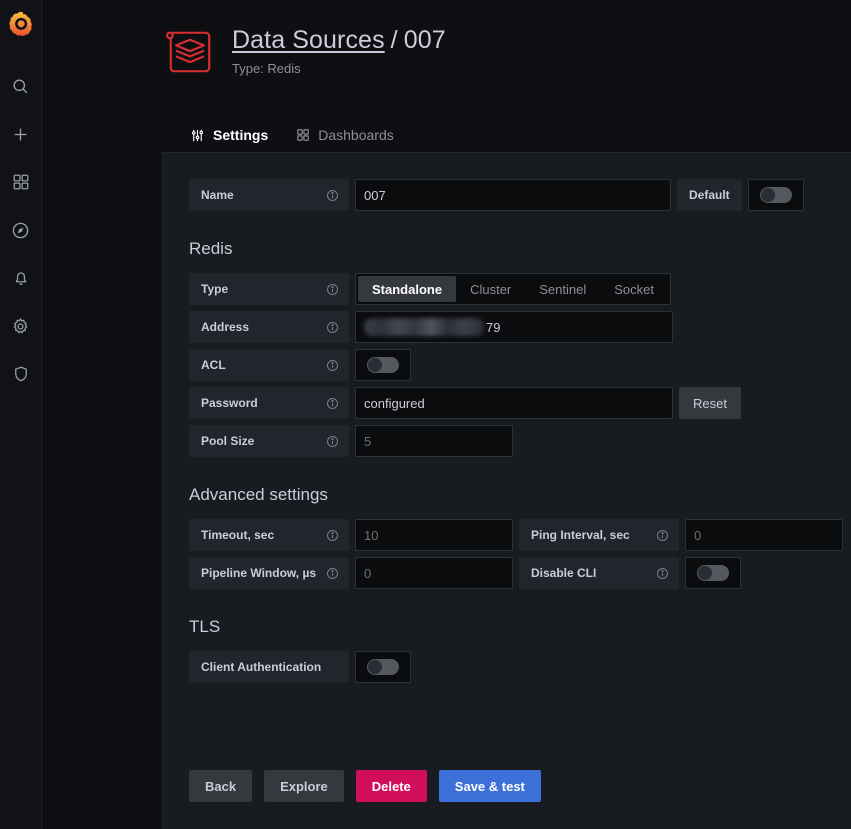 The height and width of the screenshot is (829, 851). What do you see at coordinates (516, 667) in the screenshot?
I see `client-auth-row: Client Authentication` at bounding box center [516, 667].